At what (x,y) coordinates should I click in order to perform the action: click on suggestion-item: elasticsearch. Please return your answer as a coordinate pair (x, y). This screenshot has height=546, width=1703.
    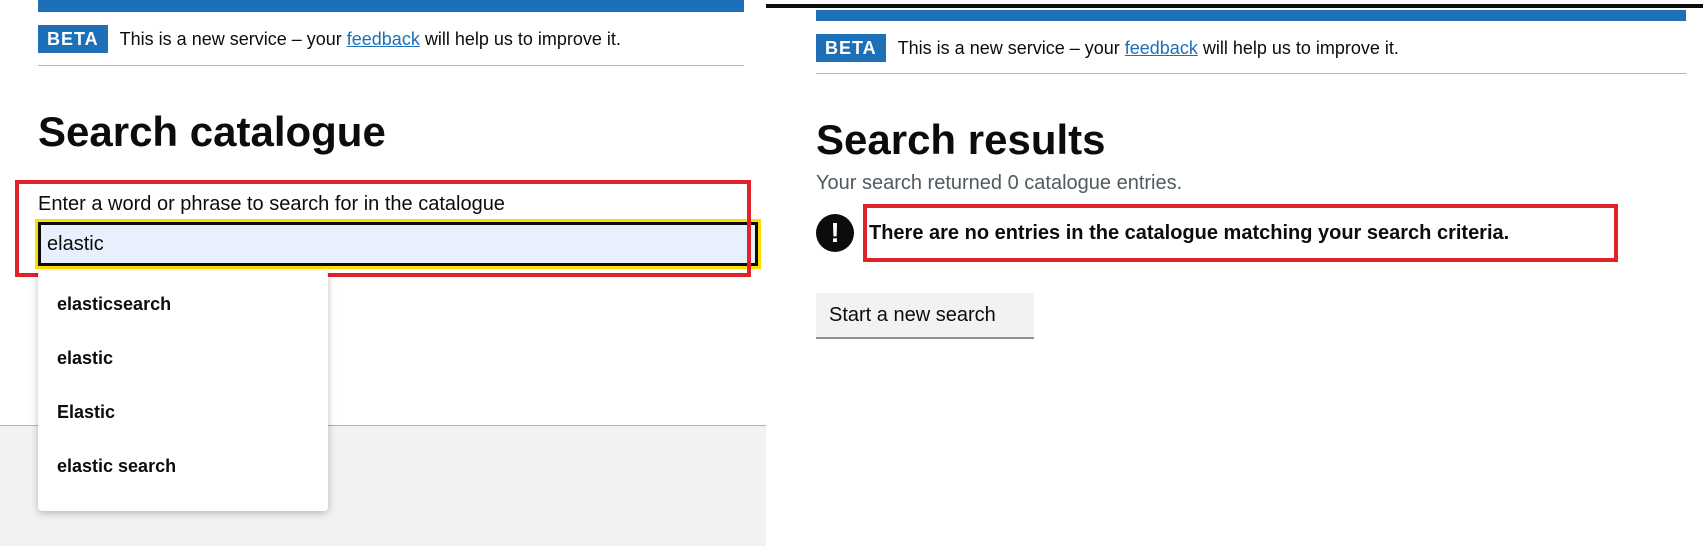
    Looking at the image, I should click on (183, 304).